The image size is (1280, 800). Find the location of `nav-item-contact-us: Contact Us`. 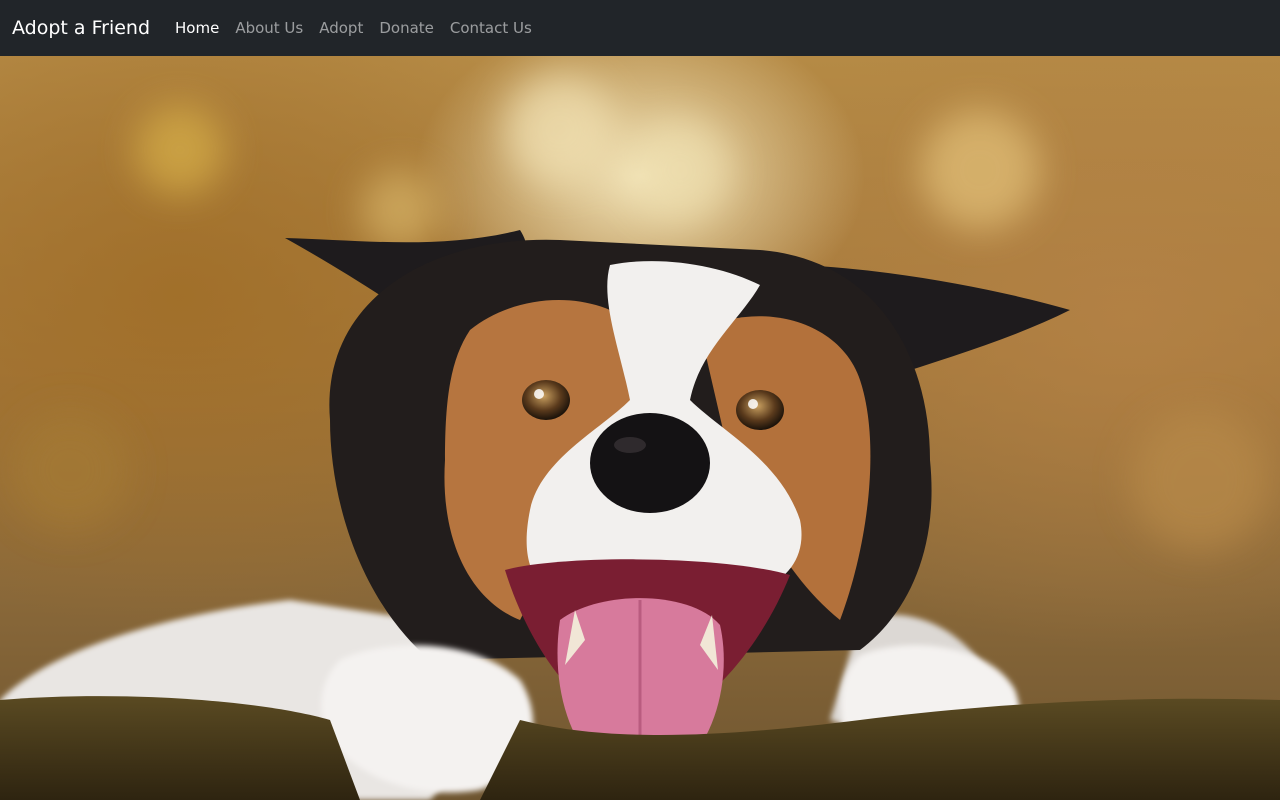

nav-item-contact-us: Contact Us is located at coordinates (491, 28).